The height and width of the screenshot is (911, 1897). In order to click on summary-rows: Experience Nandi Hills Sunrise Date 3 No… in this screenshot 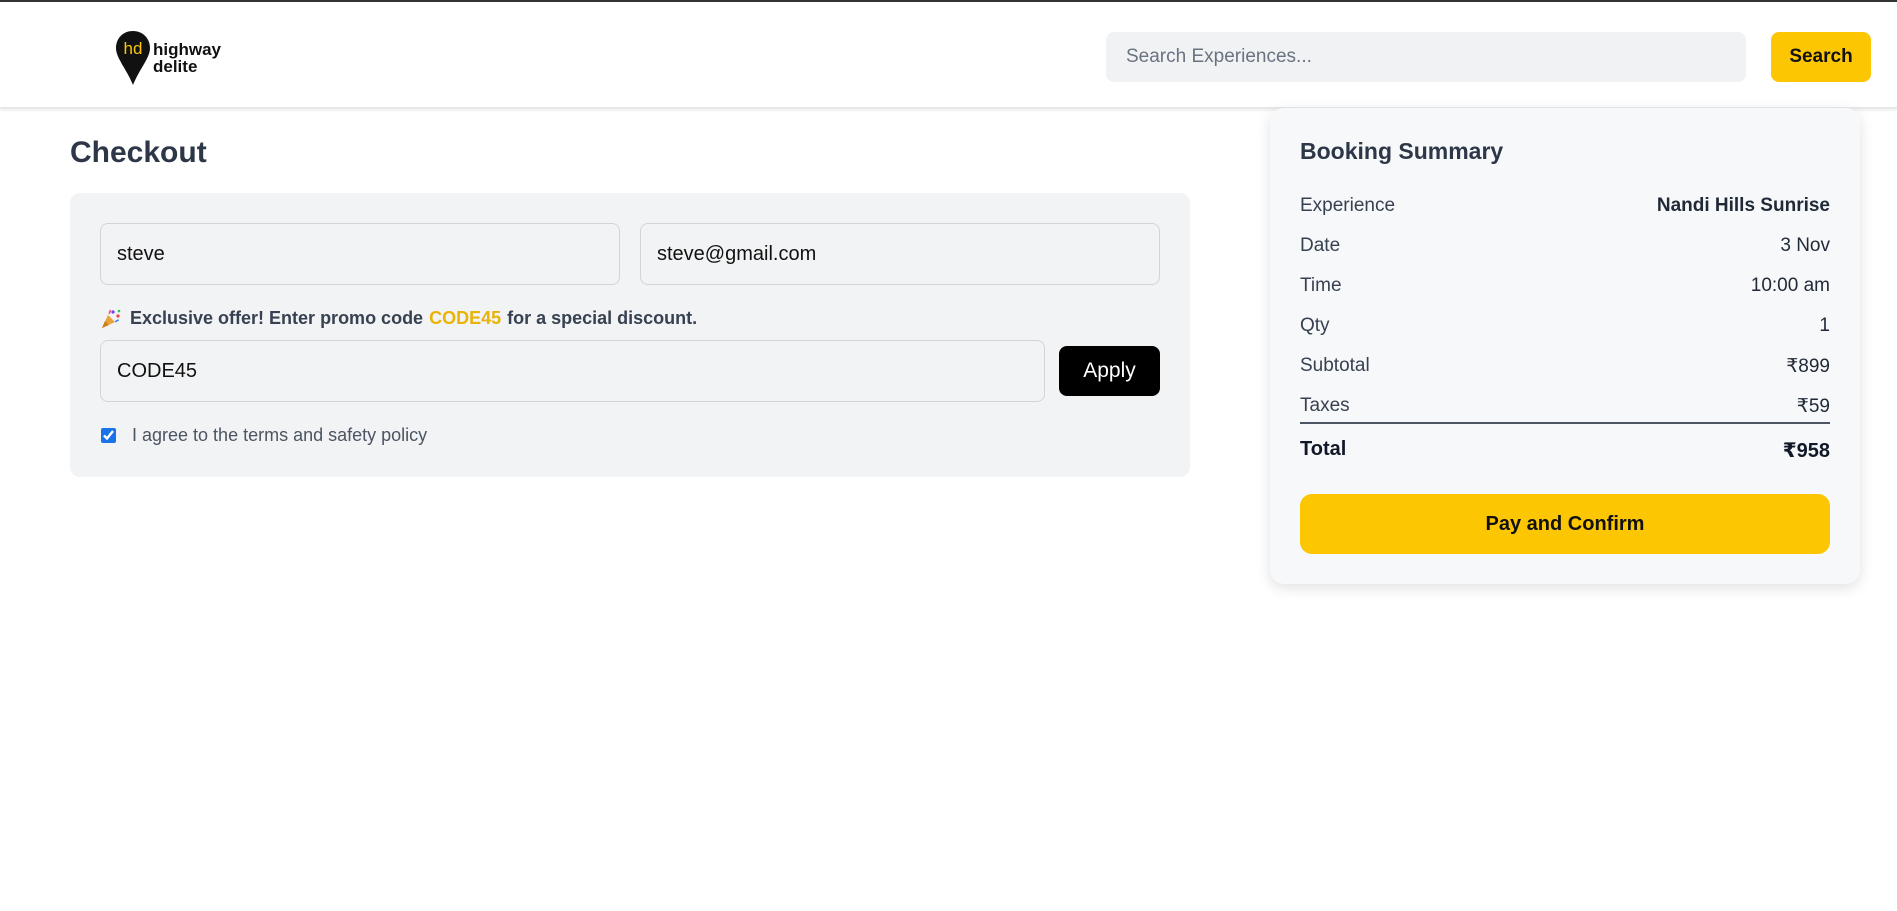, I will do `click(1565, 306)`.